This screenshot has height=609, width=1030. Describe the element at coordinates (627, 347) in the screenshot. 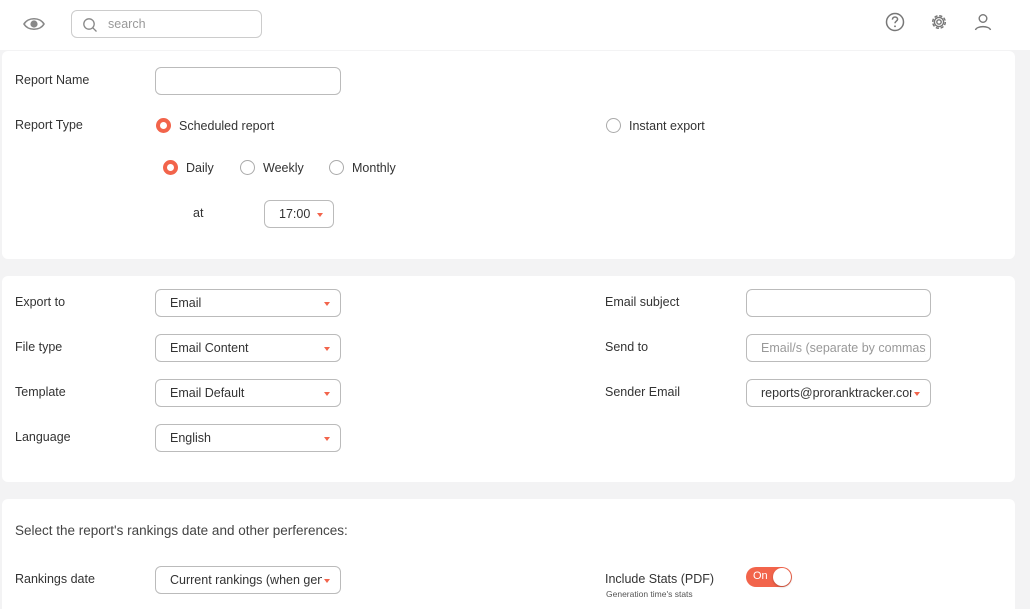

I see `send-to-label: Send to` at that location.